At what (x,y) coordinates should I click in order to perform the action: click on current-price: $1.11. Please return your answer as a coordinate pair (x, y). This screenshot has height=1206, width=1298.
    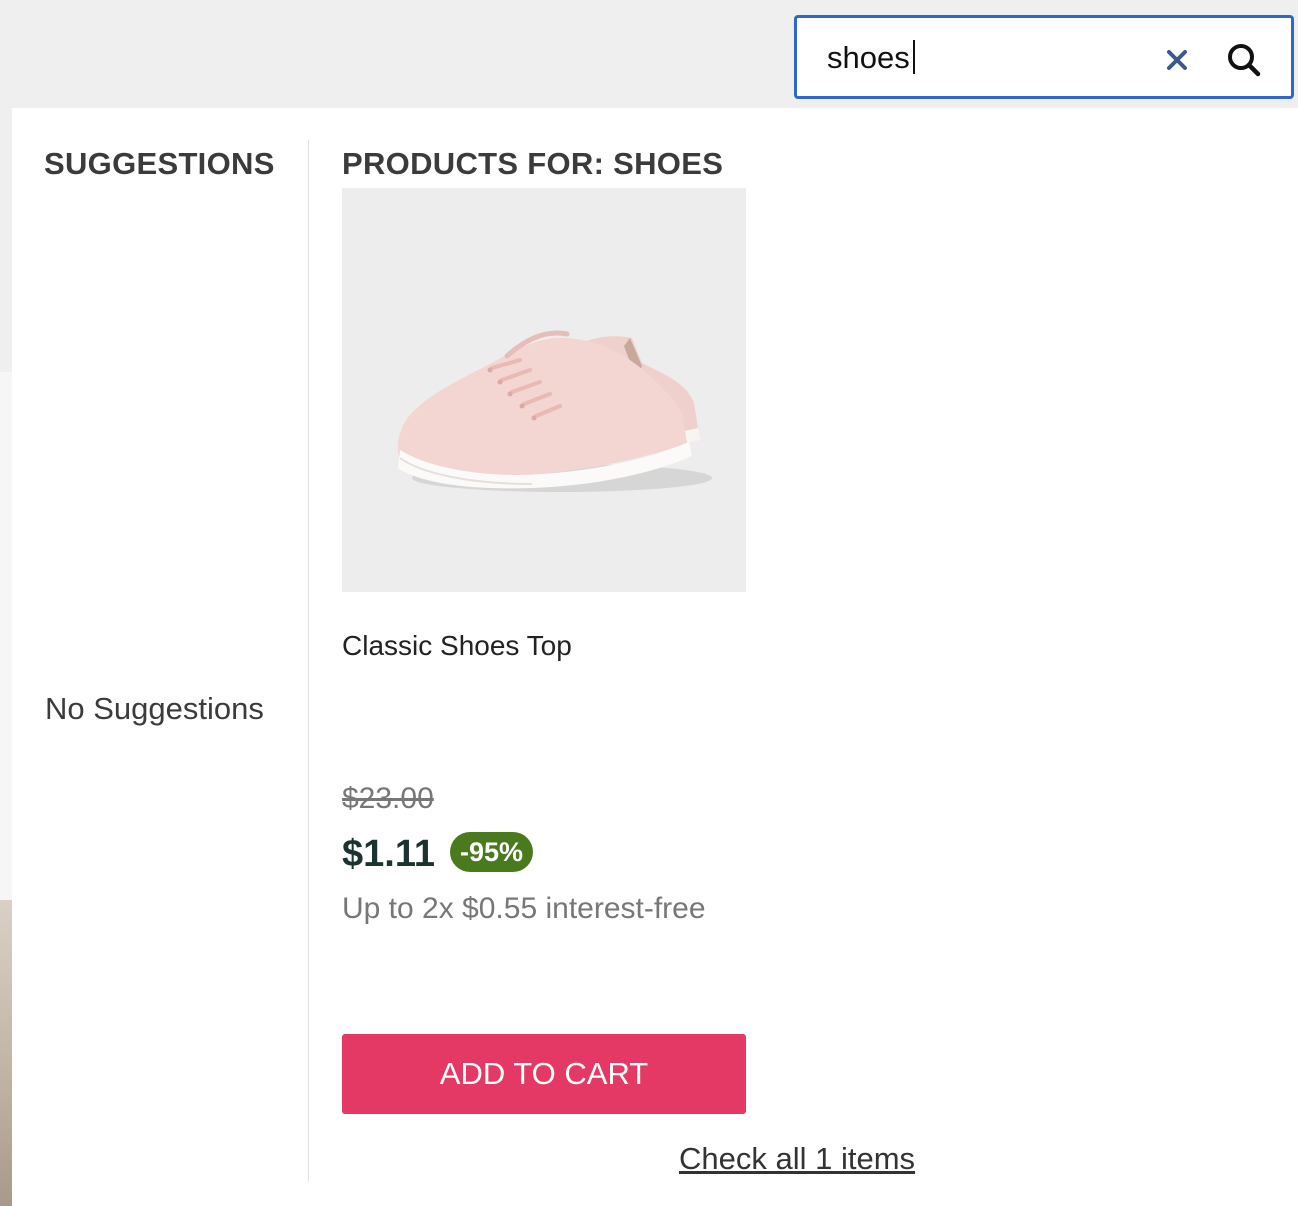
    Looking at the image, I should click on (388, 854).